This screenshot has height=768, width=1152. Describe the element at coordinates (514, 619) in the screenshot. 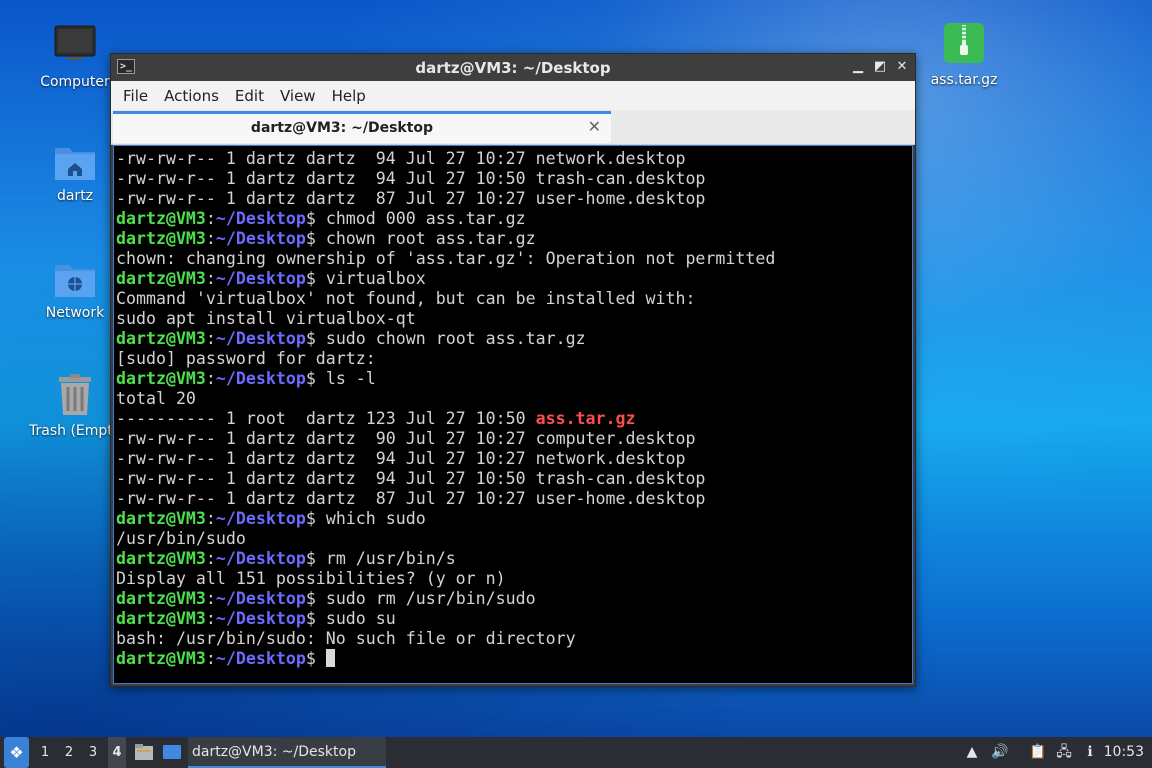

I see `terminal-line: dartz@VM3:~/Desktop$ sudo su` at that location.